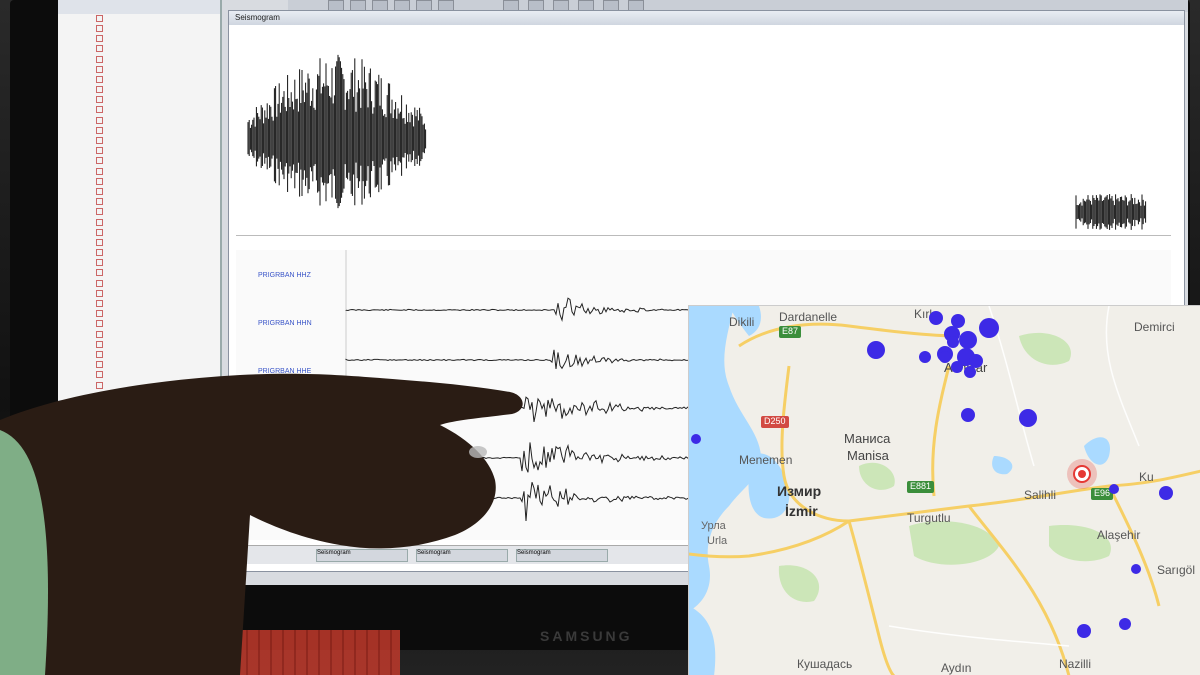 The width and height of the screenshot is (1200, 675). I want to click on map-place-label: Sarıgöl, so click(1176, 570).